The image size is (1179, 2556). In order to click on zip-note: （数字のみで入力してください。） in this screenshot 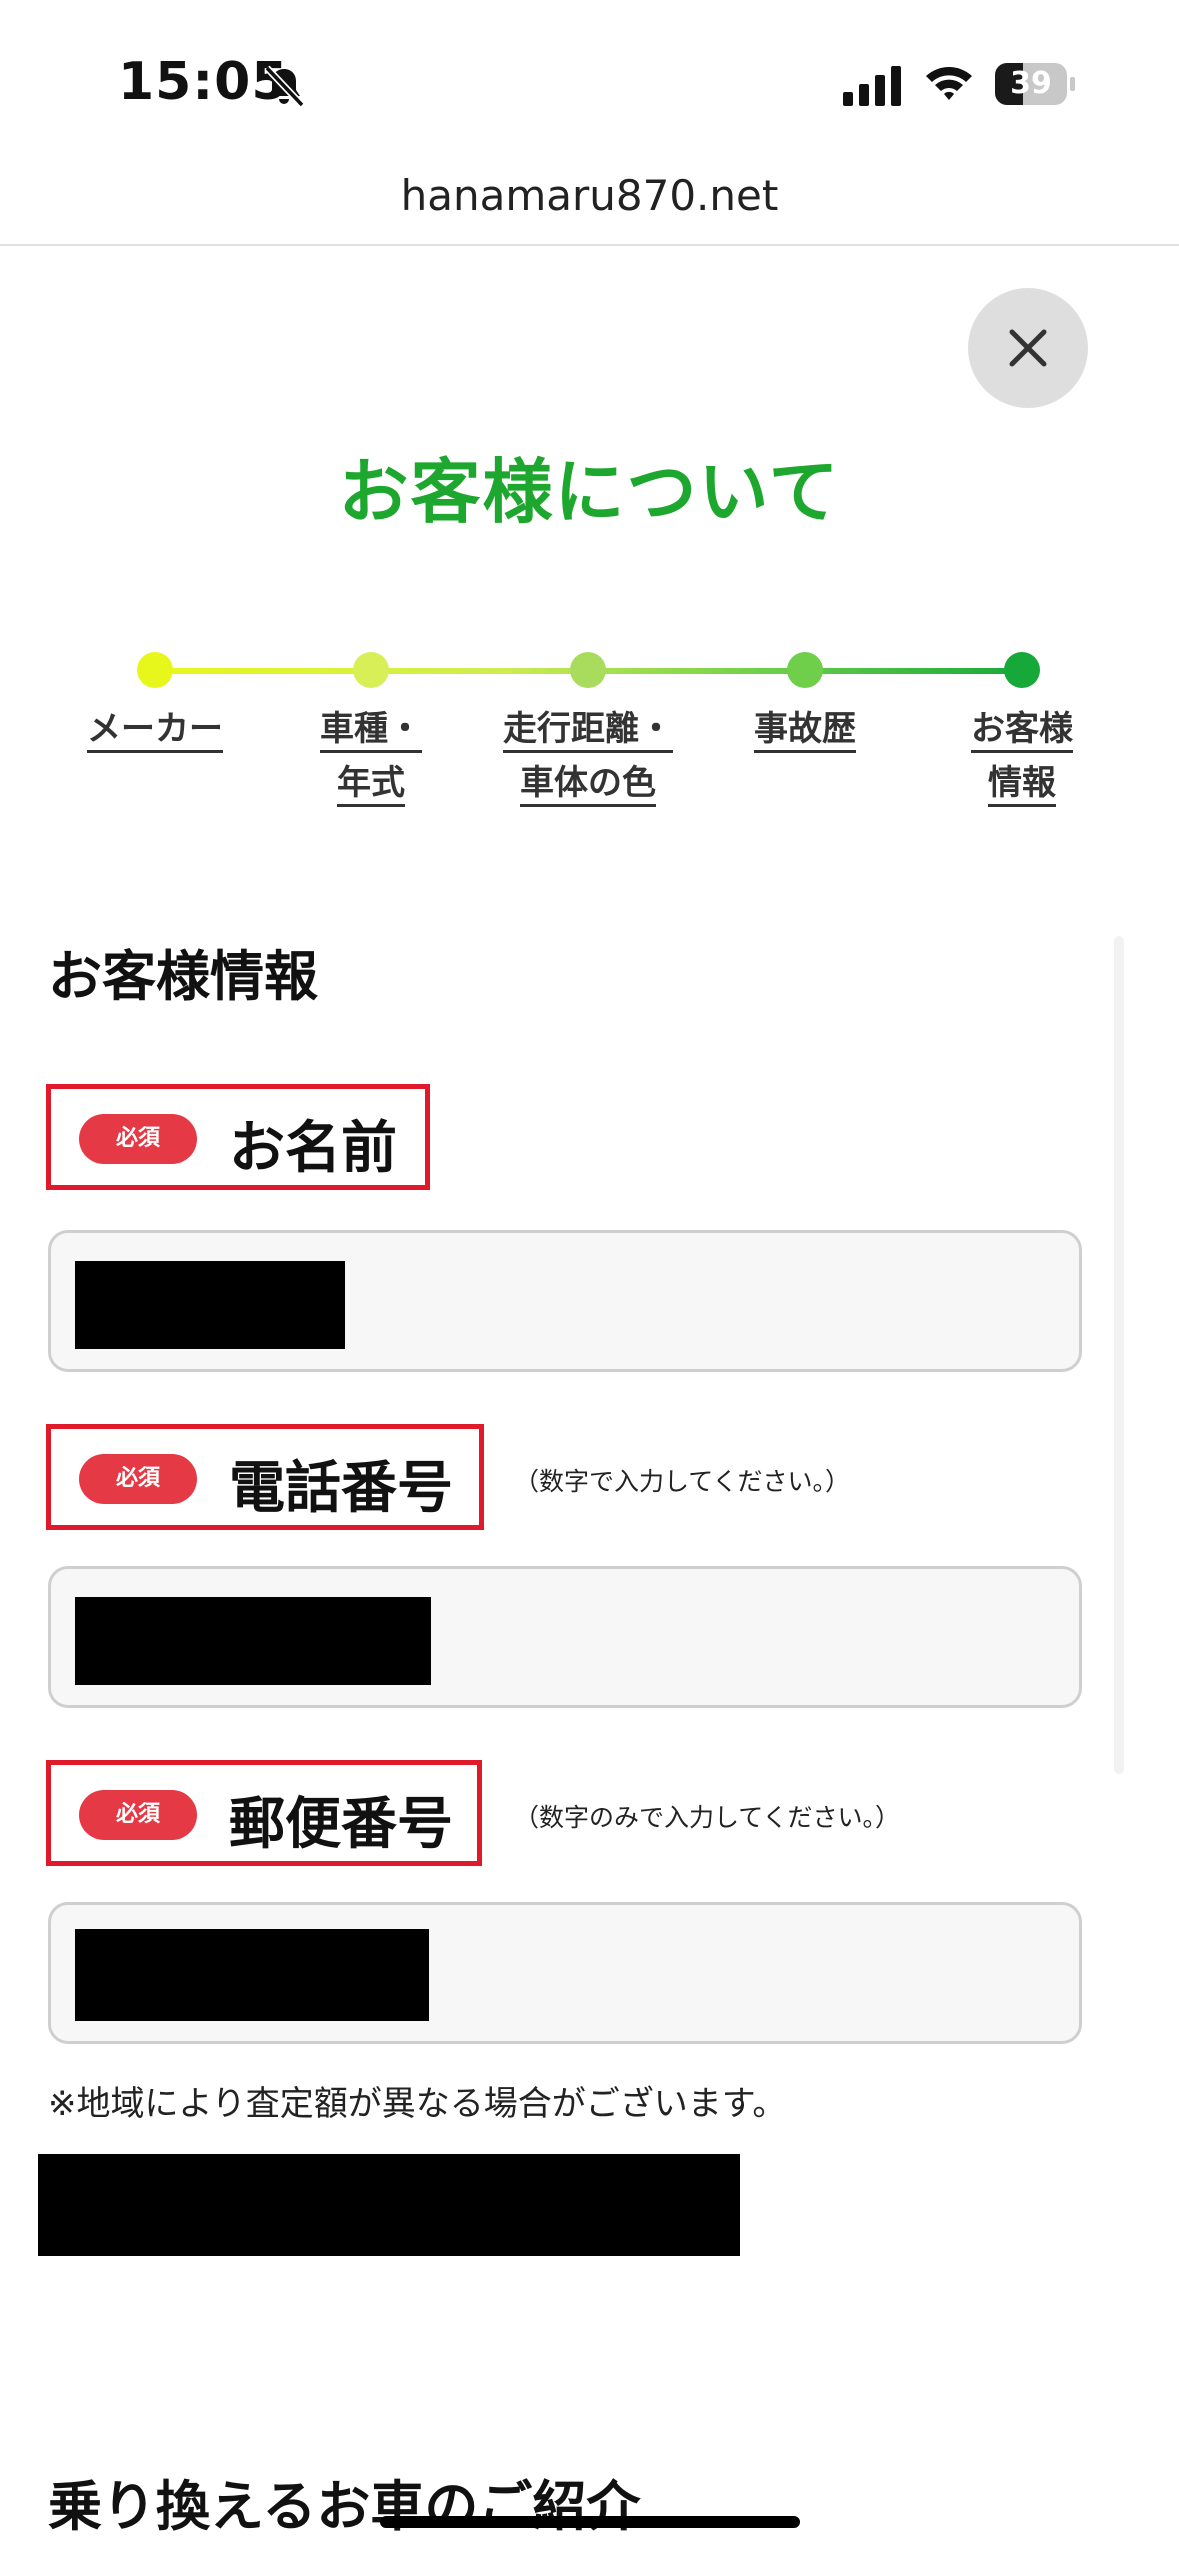, I will do `click(707, 1817)`.